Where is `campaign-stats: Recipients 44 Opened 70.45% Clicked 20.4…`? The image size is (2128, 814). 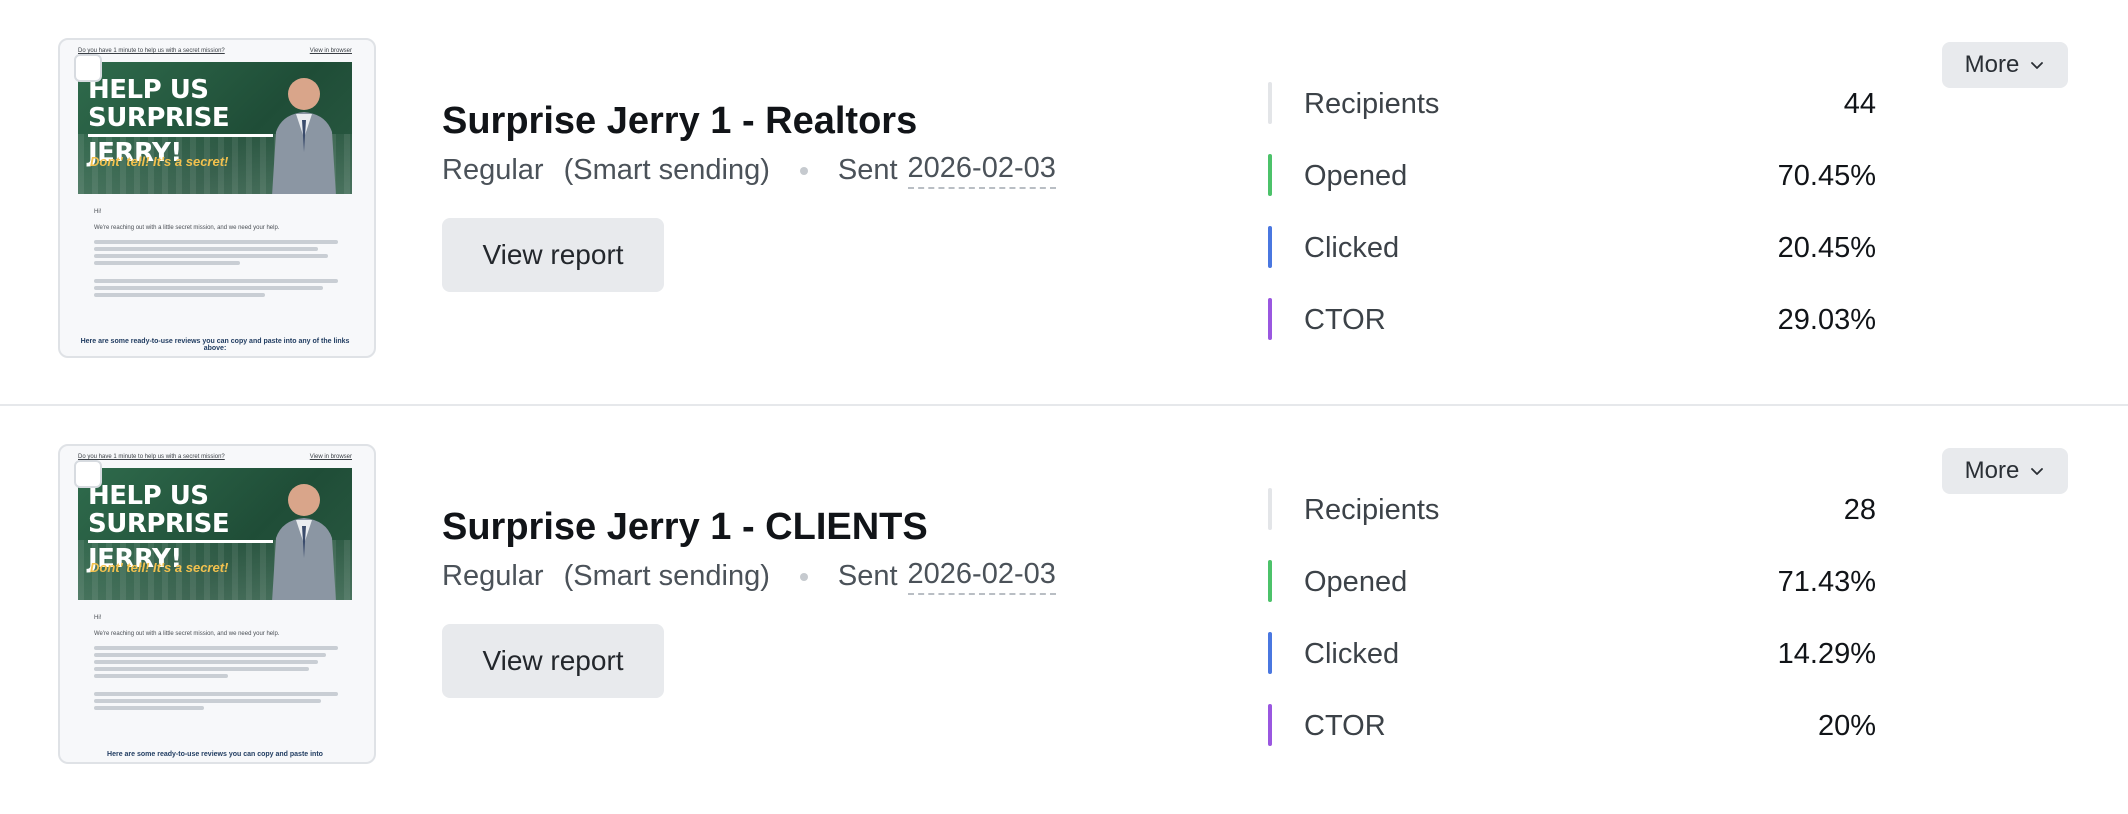
campaign-stats: Recipients 44 Opened 70.45% Clicked 20.4… is located at coordinates (1572, 212).